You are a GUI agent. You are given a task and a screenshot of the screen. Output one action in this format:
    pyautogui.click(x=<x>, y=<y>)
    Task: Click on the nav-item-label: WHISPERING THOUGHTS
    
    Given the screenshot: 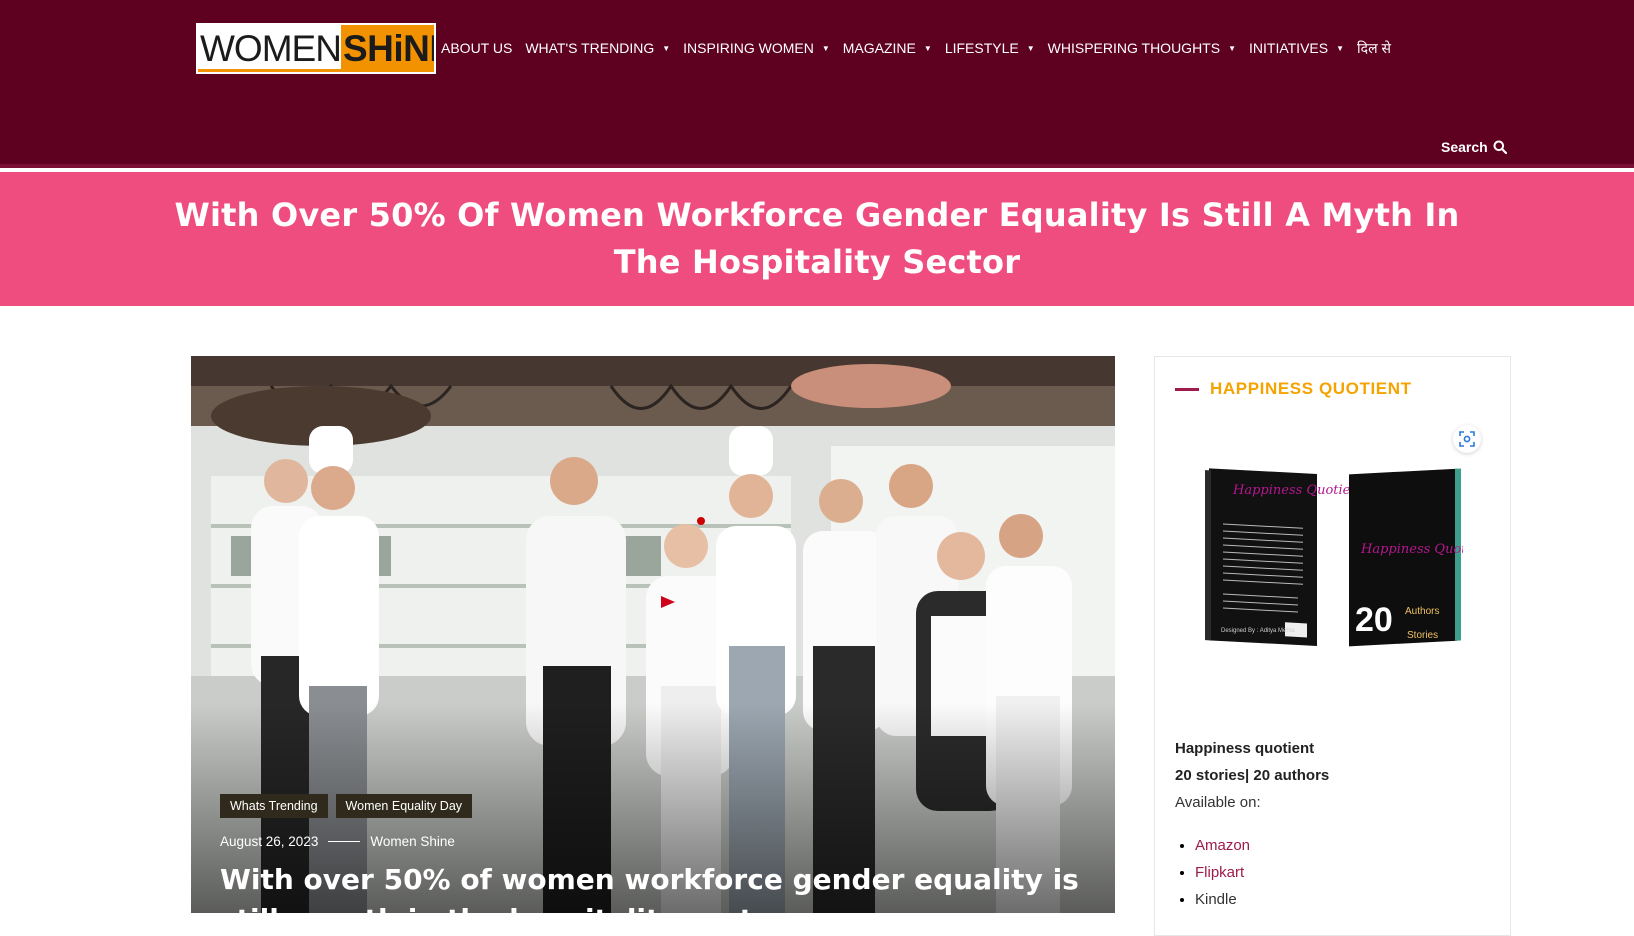 What is the action you would take?
    pyautogui.click(x=1134, y=48)
    